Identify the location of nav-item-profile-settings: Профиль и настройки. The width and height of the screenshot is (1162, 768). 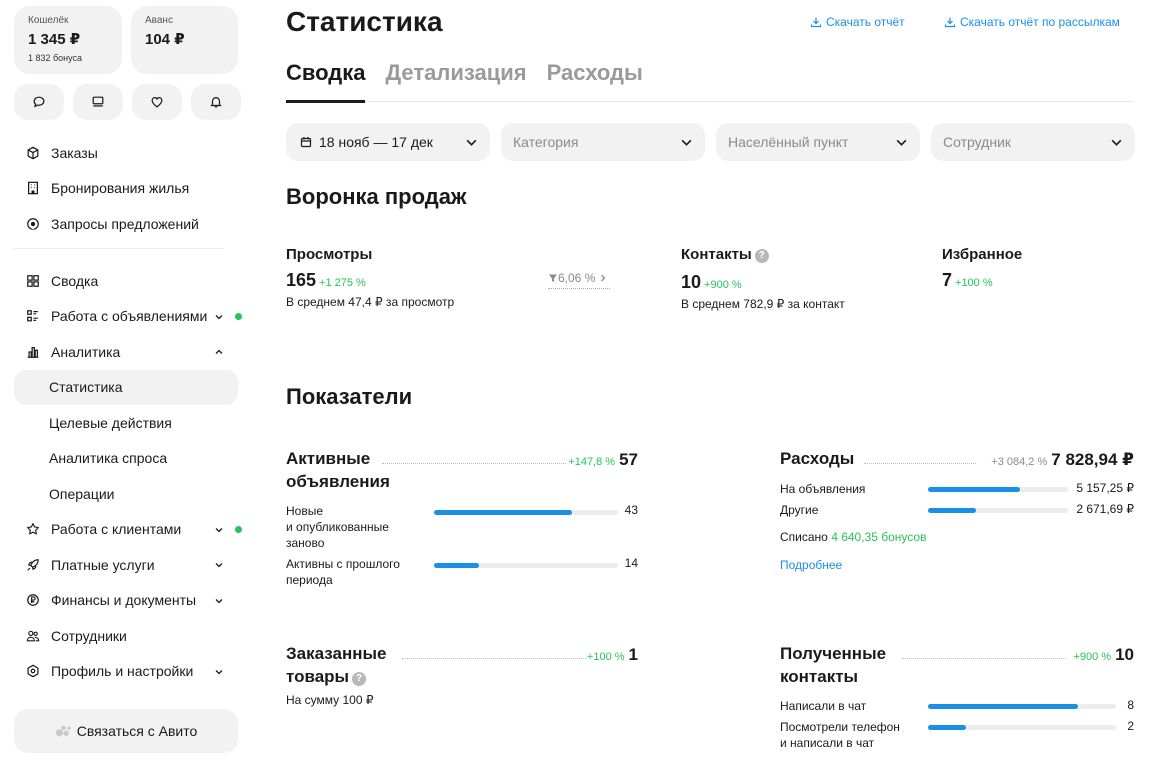
(126, 672).